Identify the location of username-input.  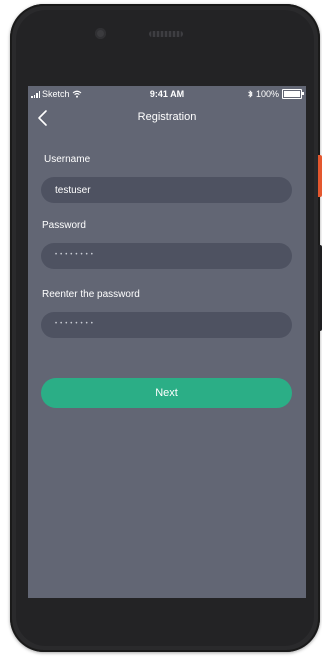
(166, 190).